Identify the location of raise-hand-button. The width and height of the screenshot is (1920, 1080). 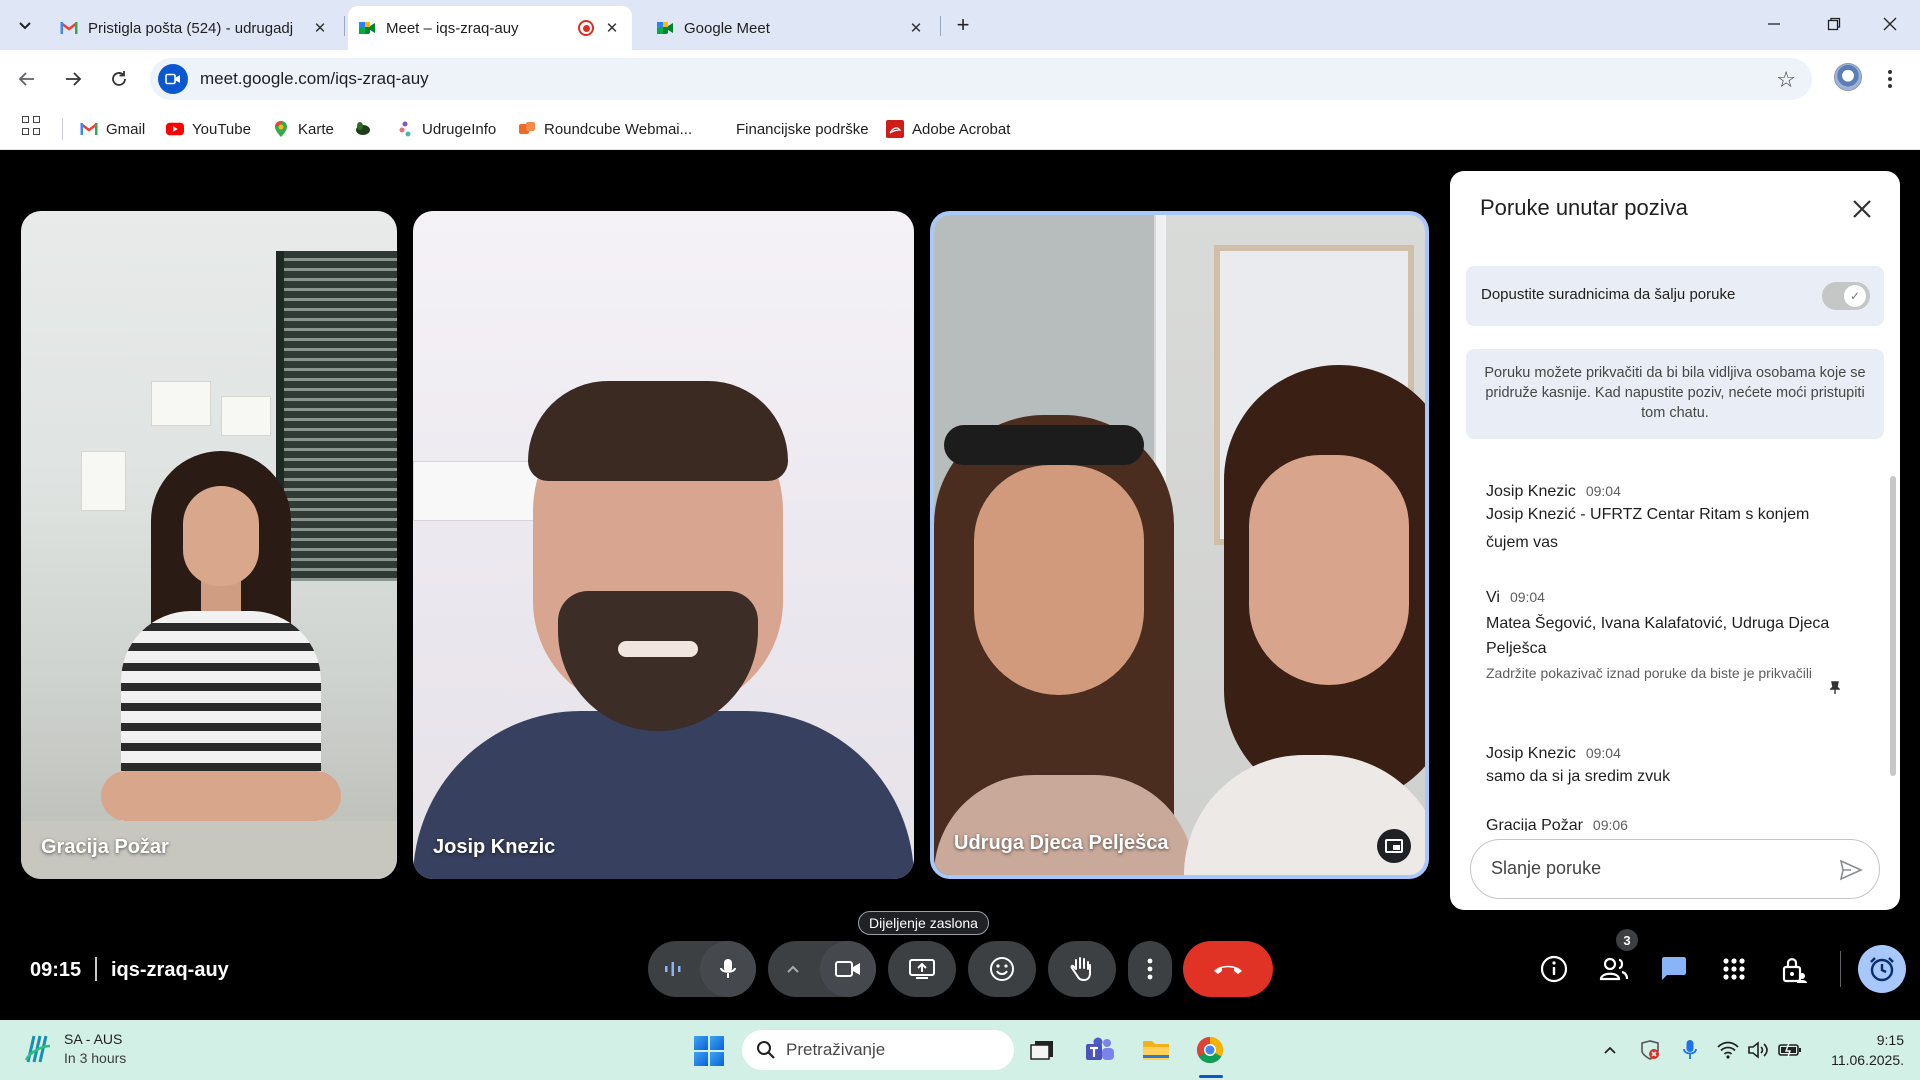
(1082, 969).